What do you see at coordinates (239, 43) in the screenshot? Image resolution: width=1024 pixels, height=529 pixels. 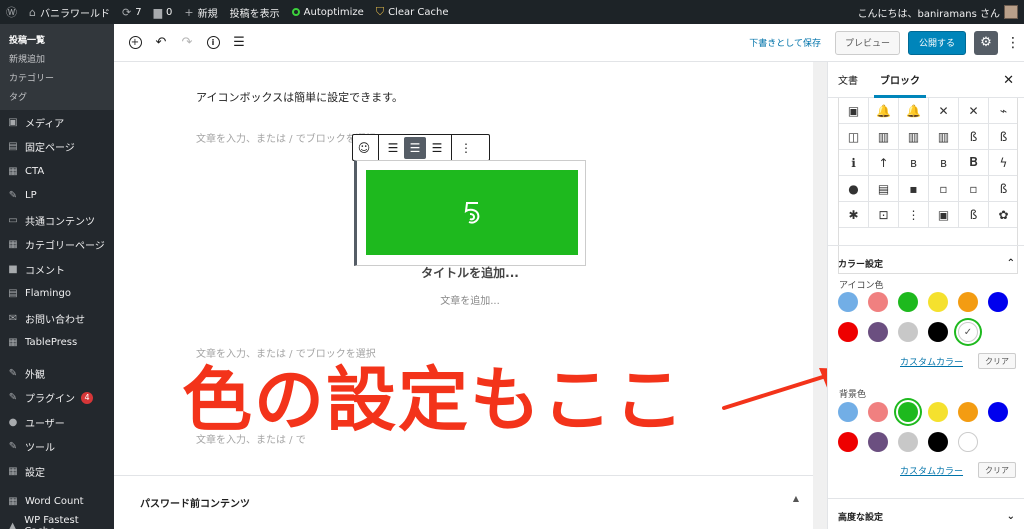 I see `block-navigation-button: ☰` at bounding box center [239, 43].